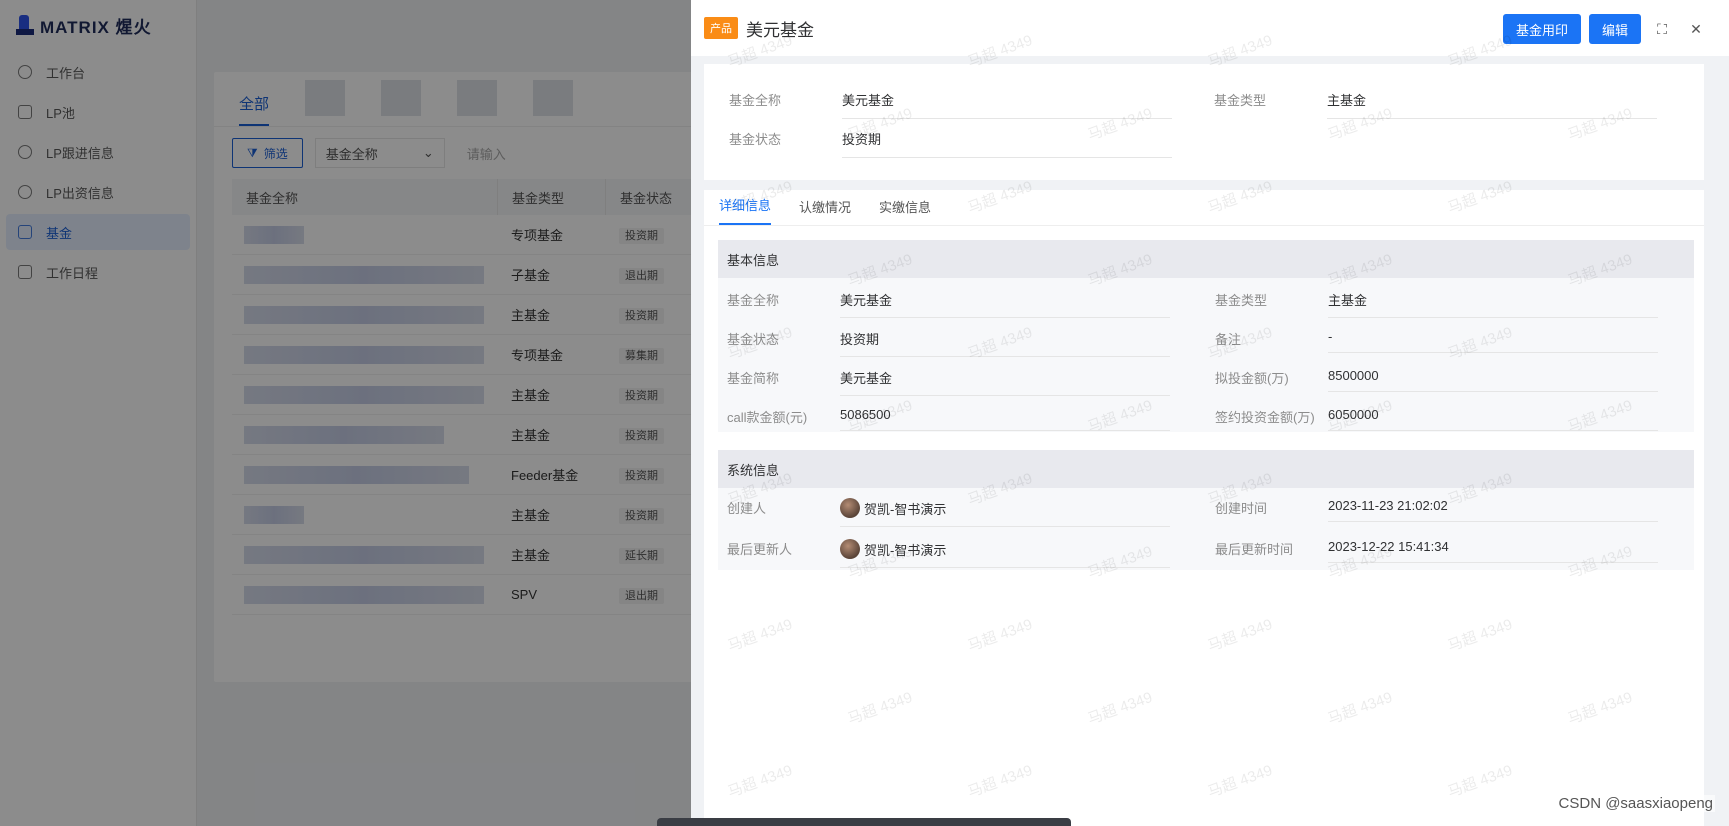 This screenshot has width=1729, height=826. What do you see at coordinates (905, 550) in the screenshot?
I see `updater-name: 贺凯-智书演示` at bounding box center [905, 550].